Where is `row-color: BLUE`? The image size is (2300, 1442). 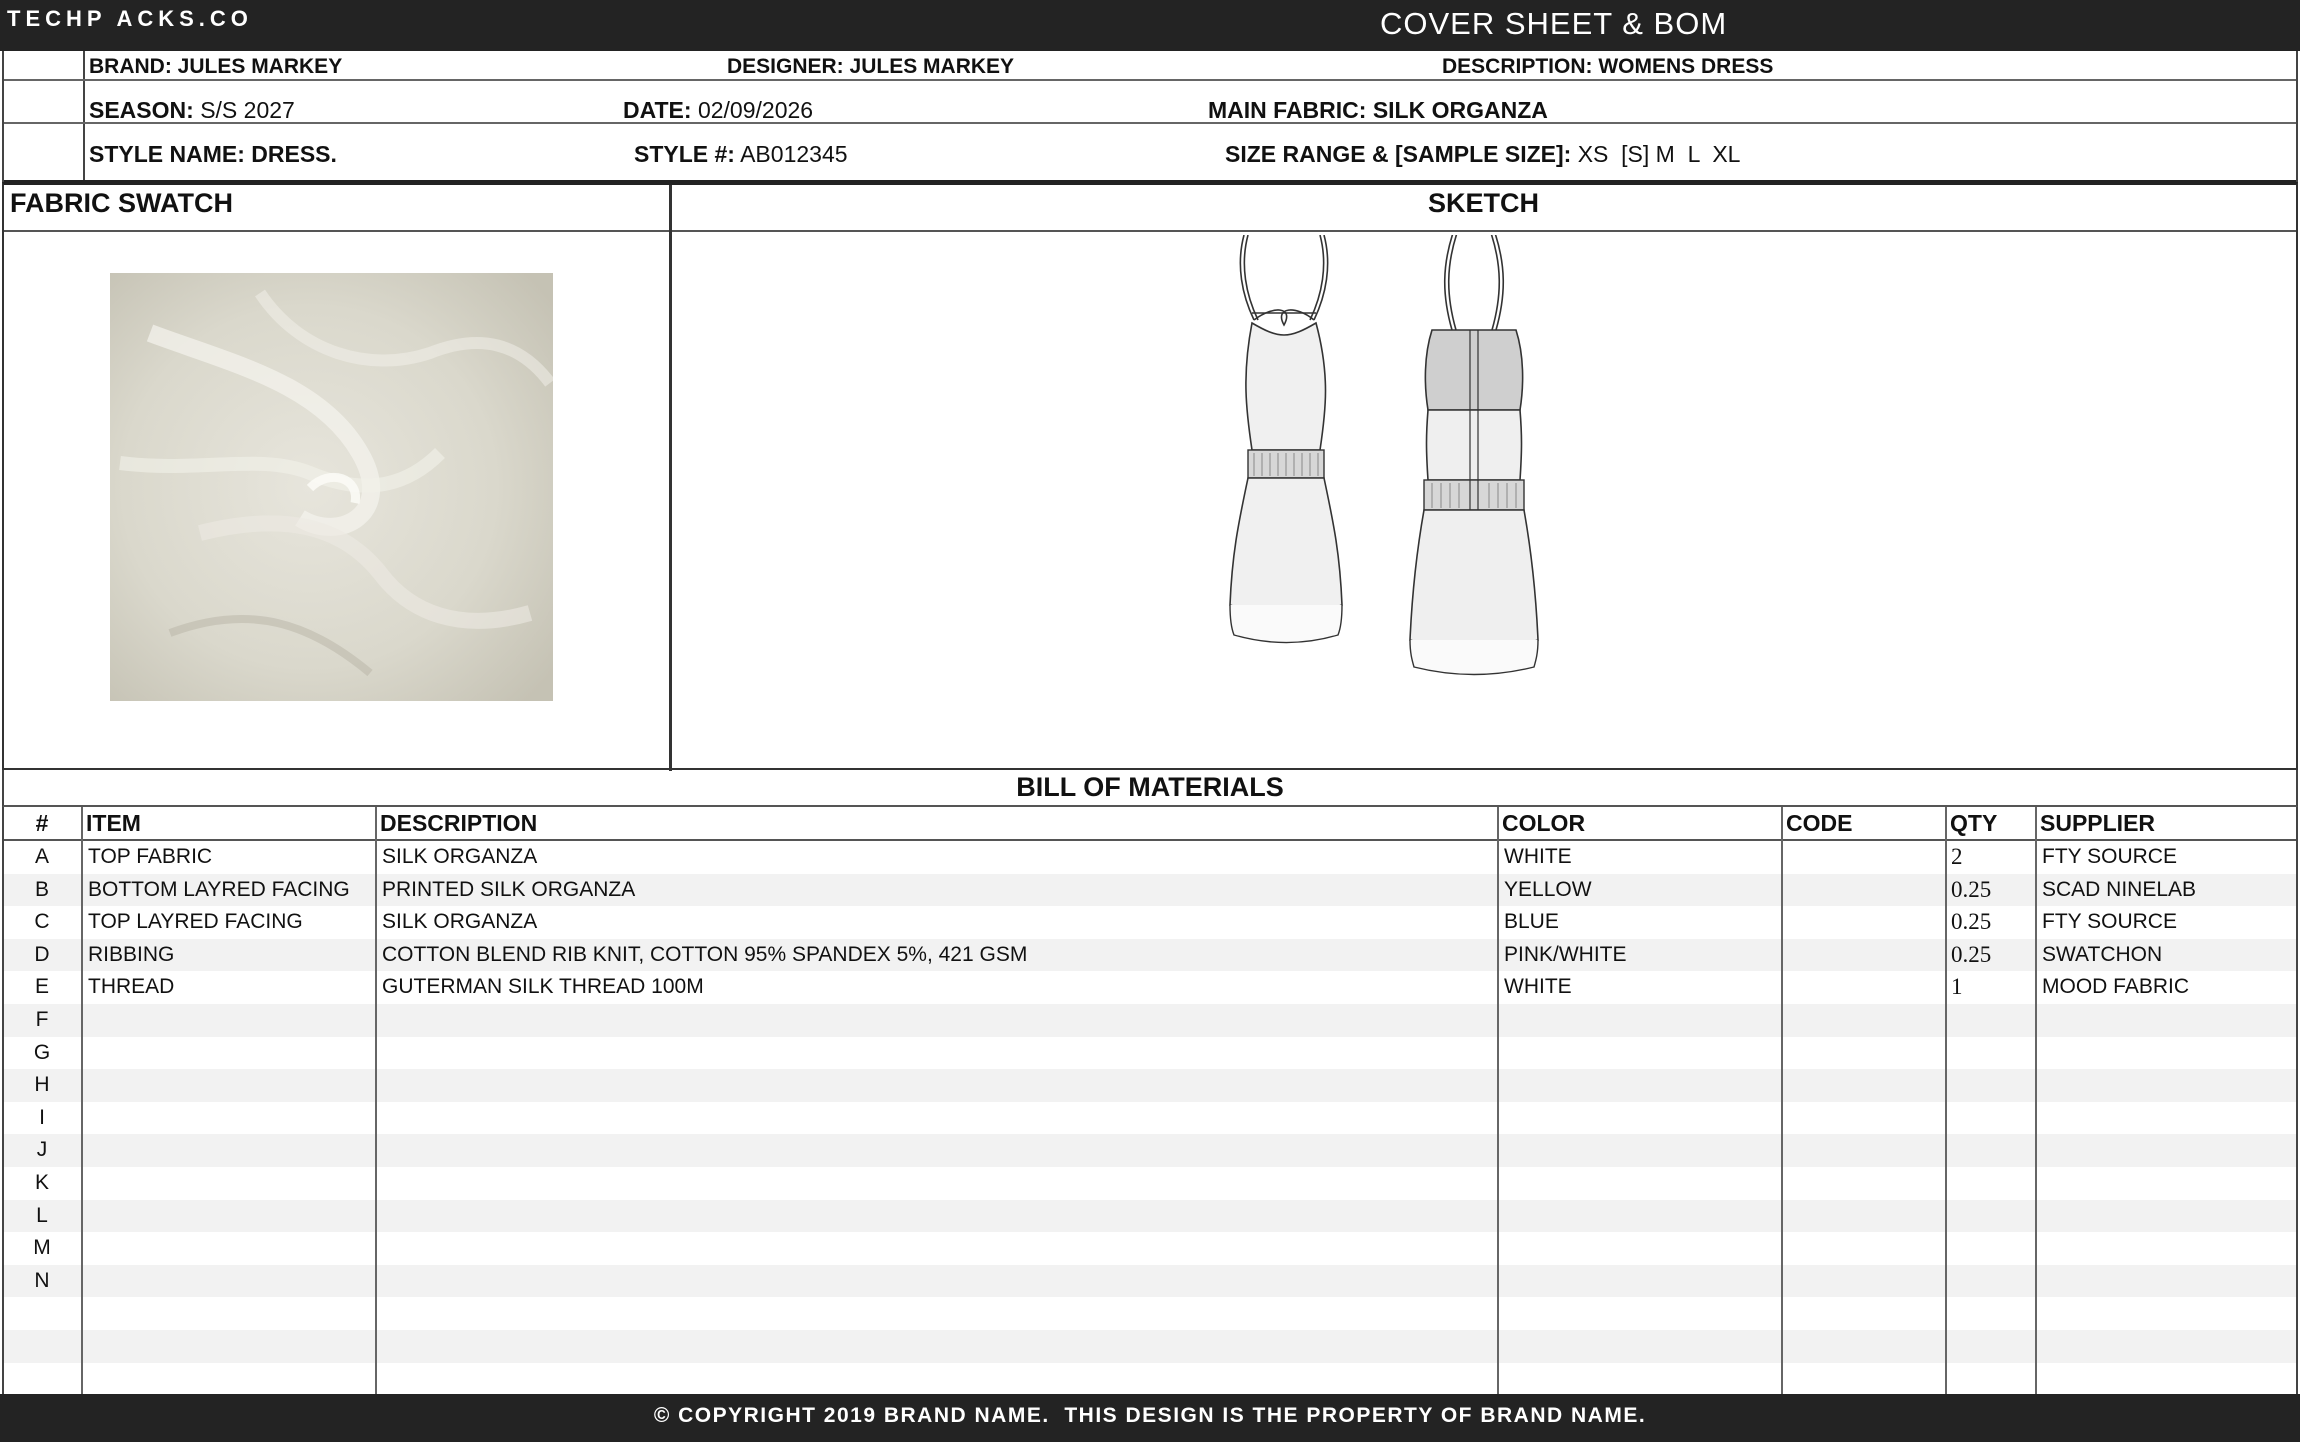
row-color: BLUE is located at coordinates (1531, 922).